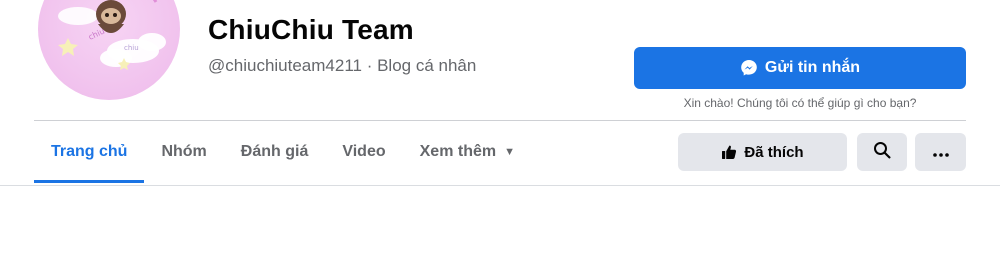 This screenshot has width=1000, height=280. What do you see at coordinates (774, 152) in the screenshot?
I see `liked-label: Đã thích` at bounding box center [774, 152].